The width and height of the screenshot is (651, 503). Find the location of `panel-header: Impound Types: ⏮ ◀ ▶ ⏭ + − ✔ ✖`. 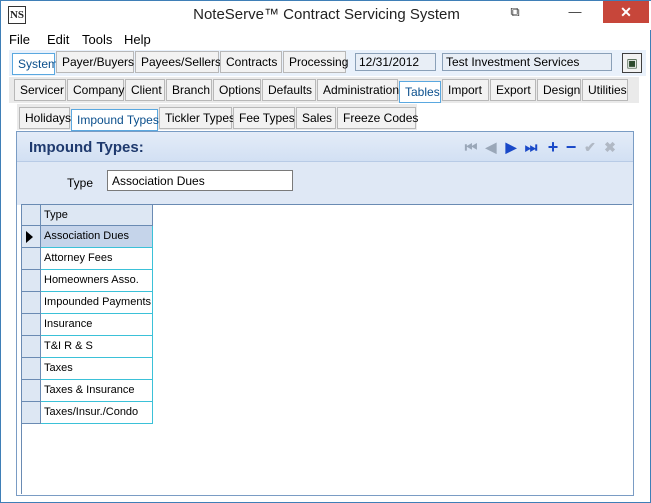

panel-header: Impound Types: ⏮ ◀ ▶ ⏭ + − ✔ ✖ is located at coordinates (325, 147).